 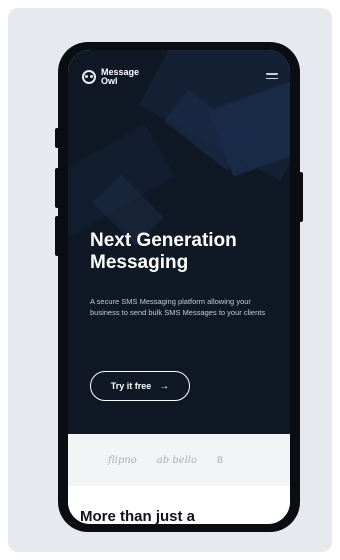 I want to click on try-it-free-button: Try it free →, so click(x=140, y=386).